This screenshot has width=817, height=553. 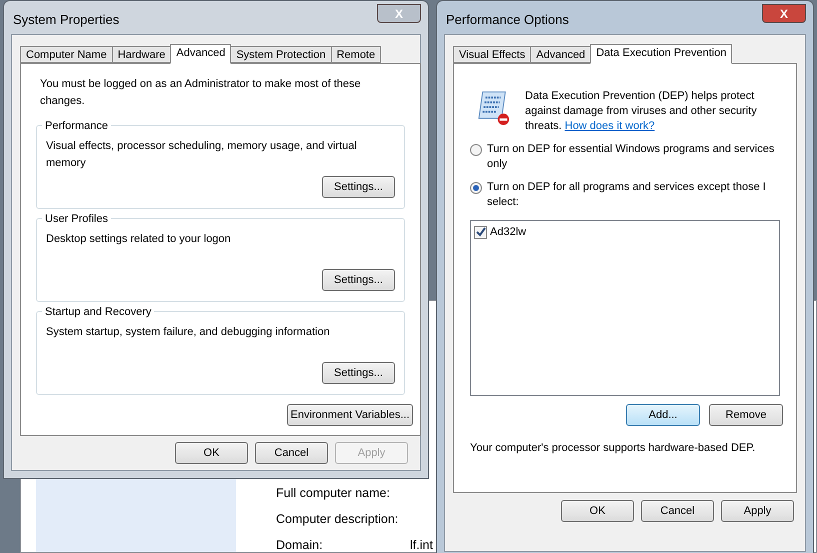 I want to click on support-note: Your computer's processor supports hardware-based DEP., so click(x=613, y=448).